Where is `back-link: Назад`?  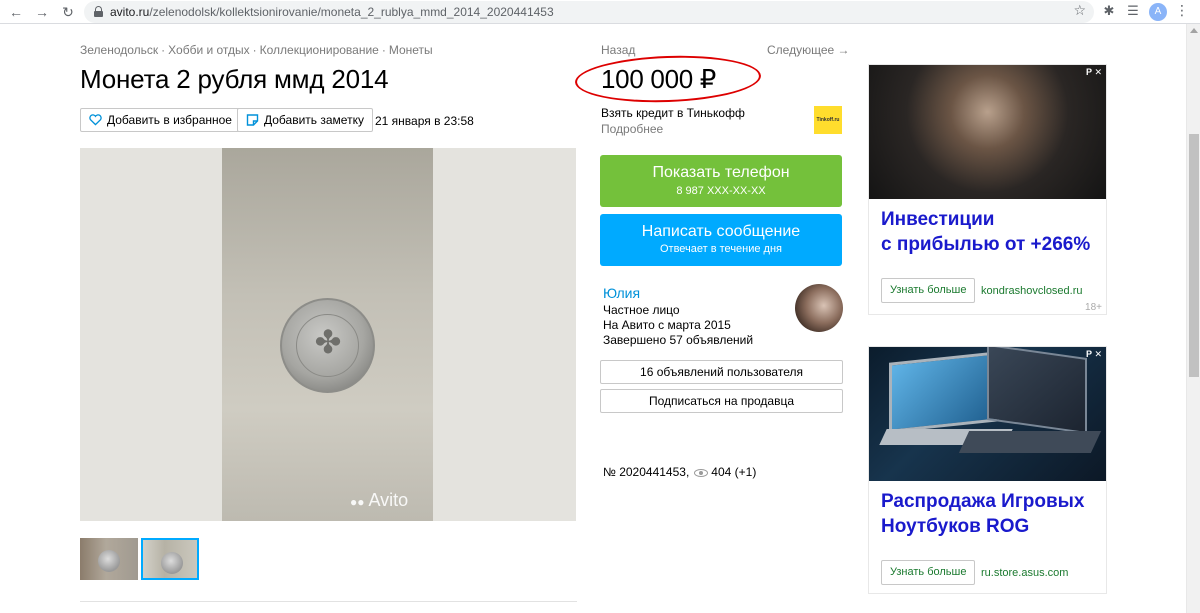 back-link: Назад is located at coordinates (618, 50).